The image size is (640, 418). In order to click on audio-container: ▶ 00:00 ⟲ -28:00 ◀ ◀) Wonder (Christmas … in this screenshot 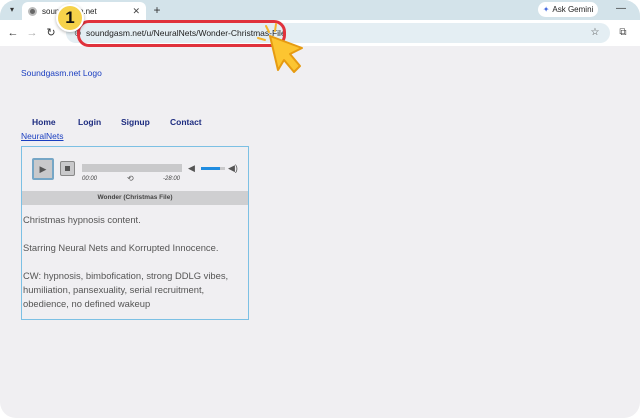, I will do `click(135, 233)`.